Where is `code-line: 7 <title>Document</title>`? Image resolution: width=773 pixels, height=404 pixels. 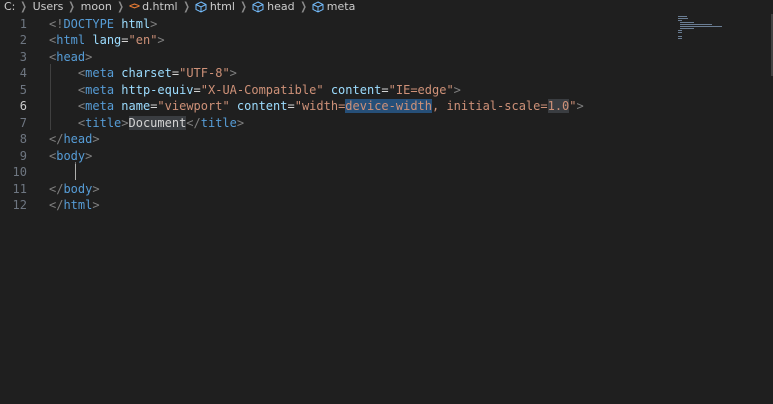 code-line: 7 <title>Document</title> is located at coordinates (340, 123).